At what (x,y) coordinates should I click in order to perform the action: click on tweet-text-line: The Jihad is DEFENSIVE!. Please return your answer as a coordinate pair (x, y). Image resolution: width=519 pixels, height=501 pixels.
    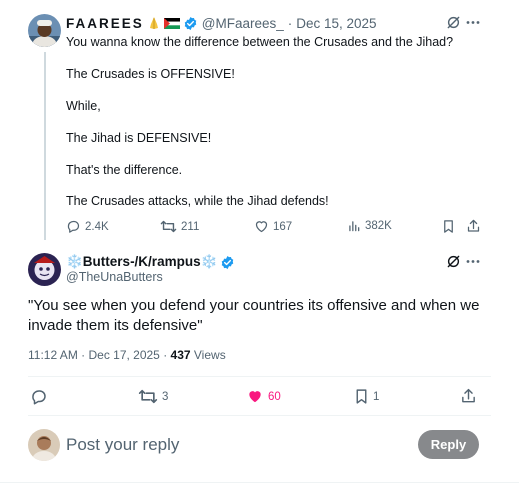
    Looking at the image, I should click on (139, 138).